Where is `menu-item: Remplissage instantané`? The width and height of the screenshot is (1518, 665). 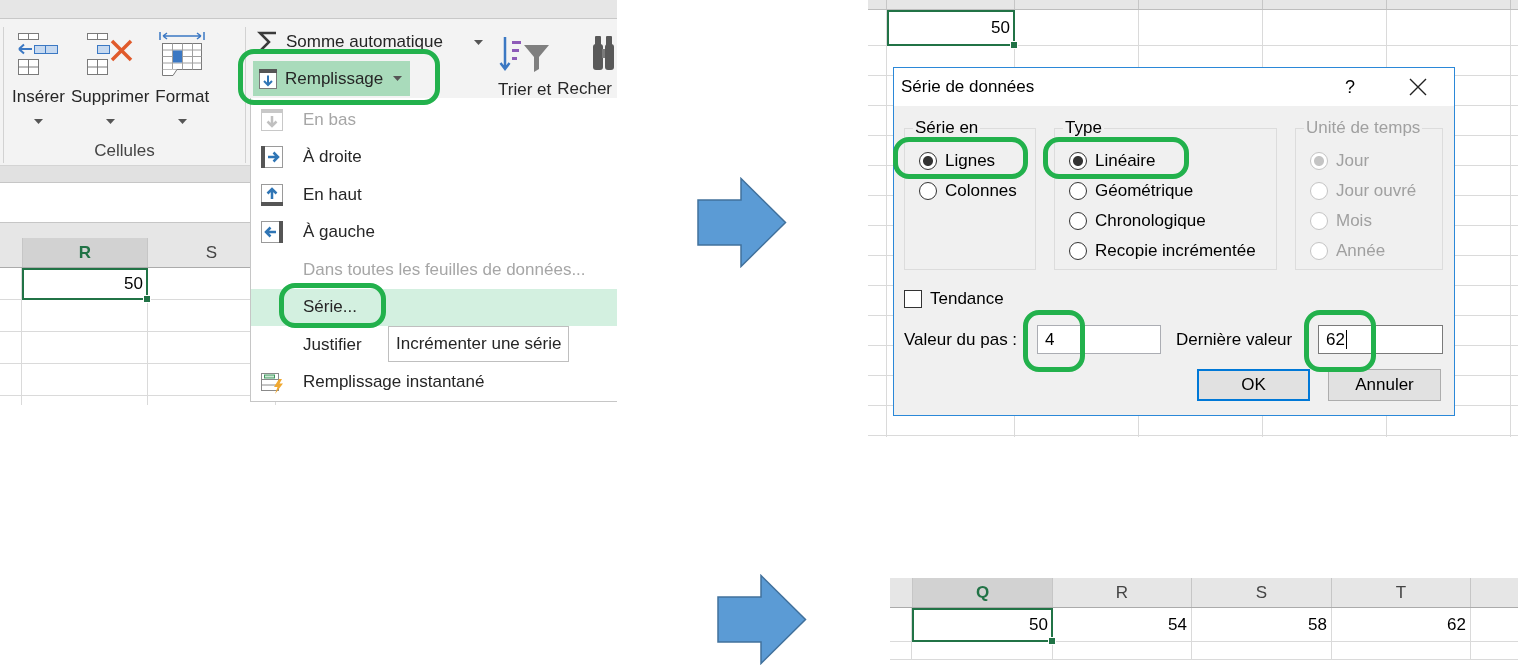 menu-item: Remplissage instantané is located at coordinates (434, 382).